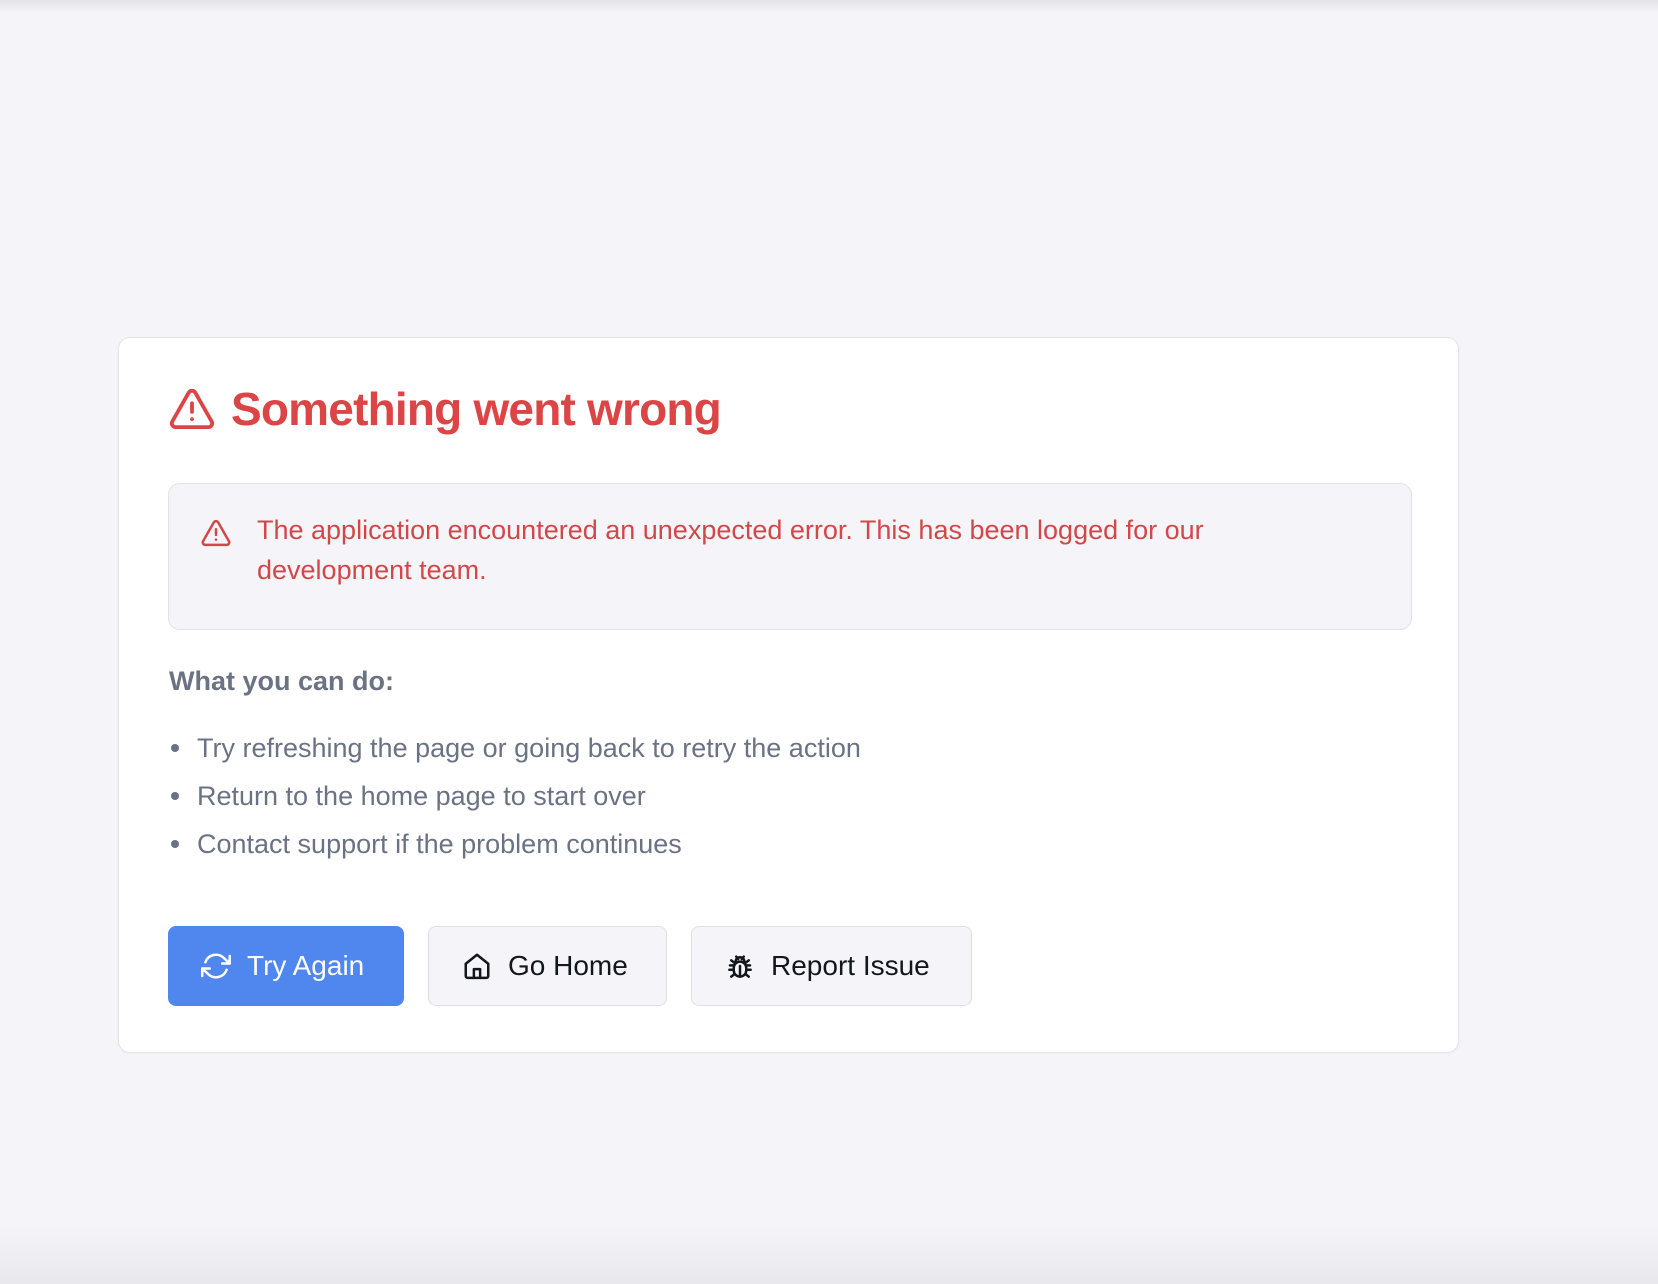 The image size is (1658, 1284). I want to click on try-again-label: Try Again, so click(306, 965).